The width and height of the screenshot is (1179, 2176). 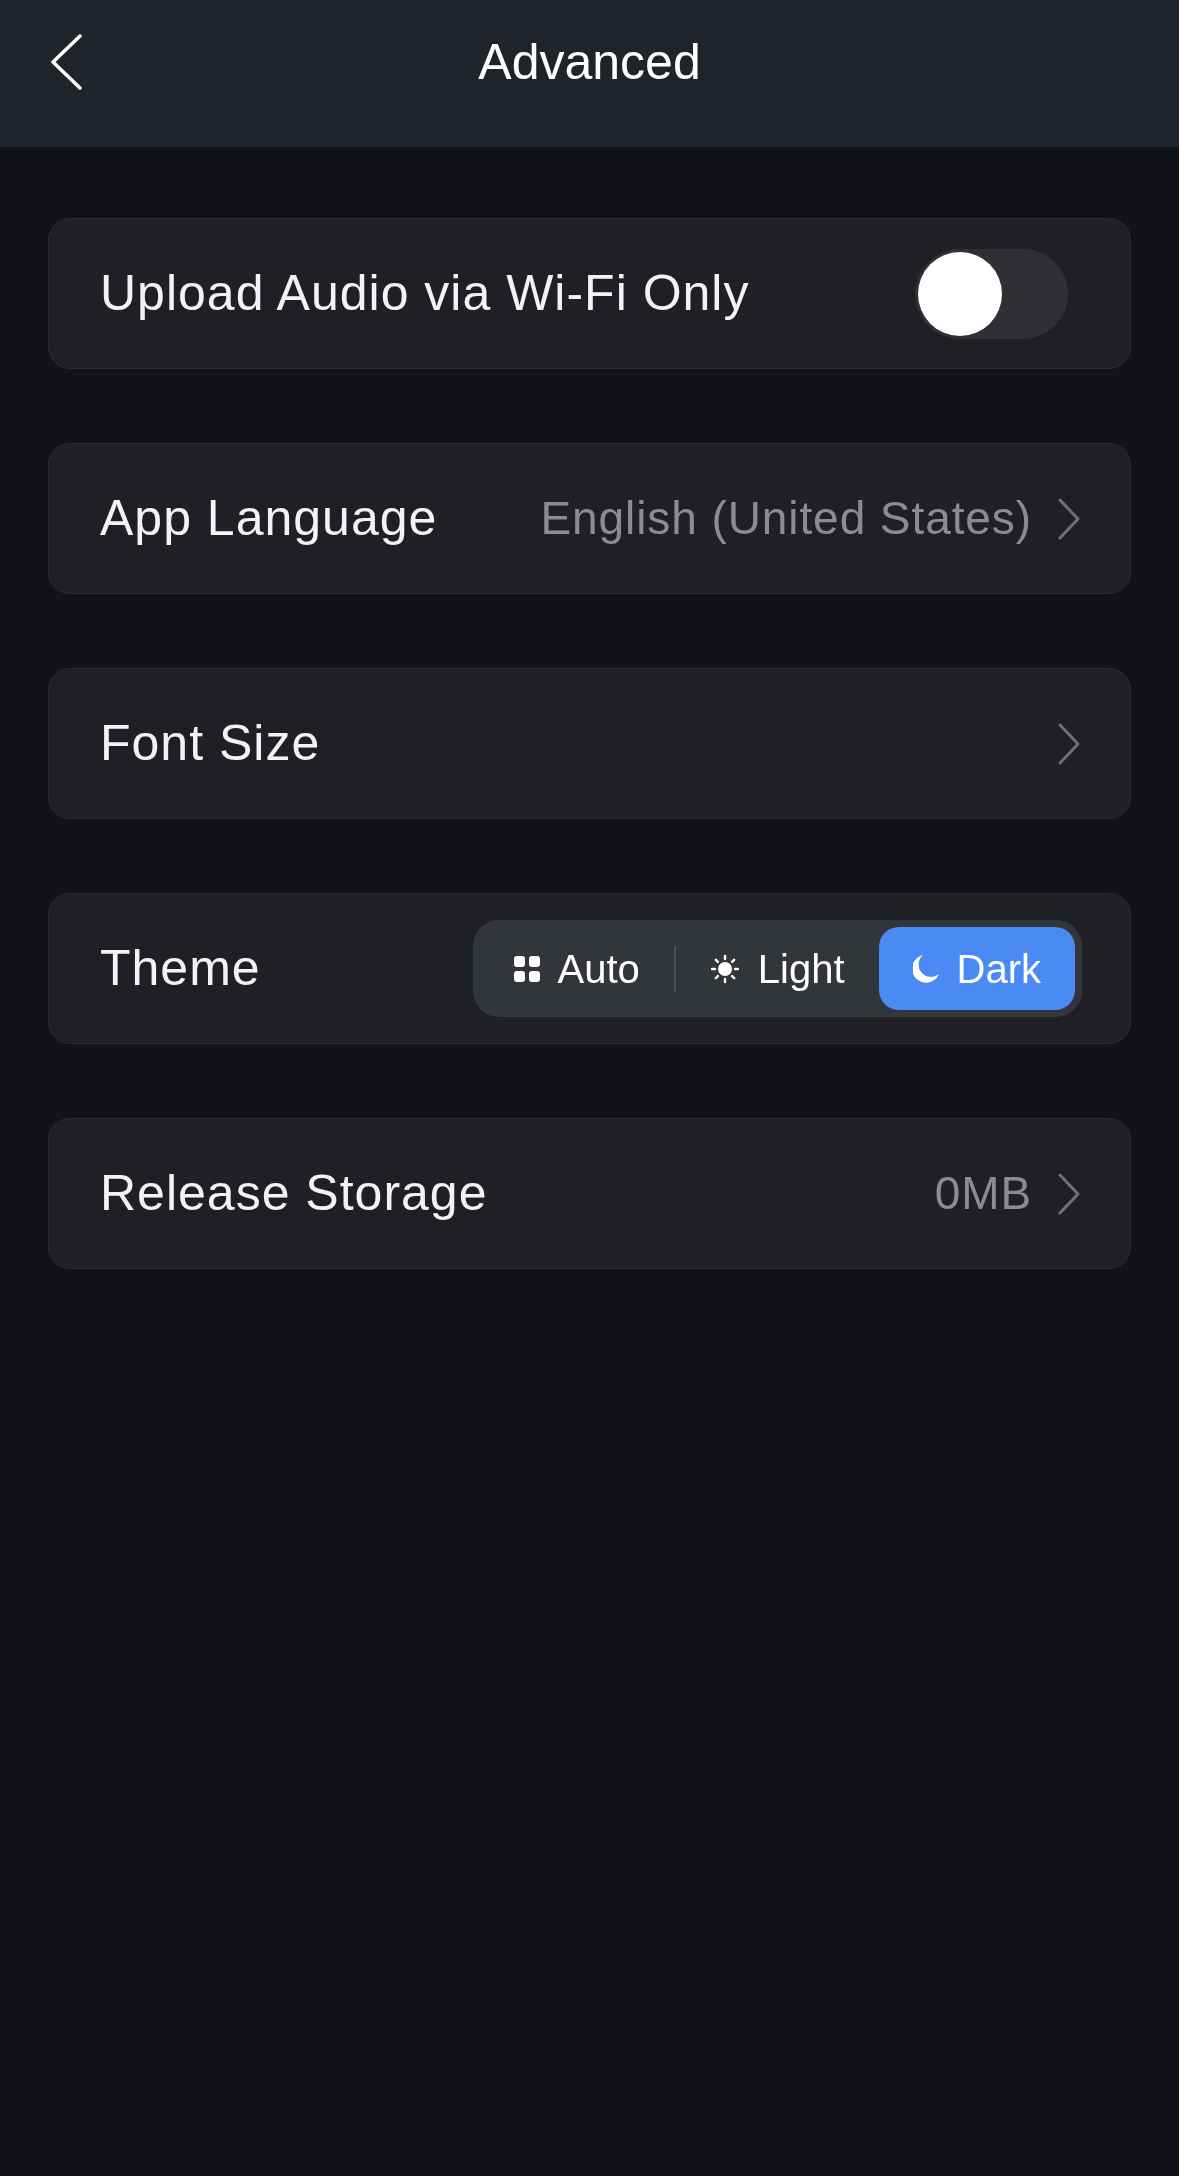 What do you see at coordinates (526, 968) in the screenshot?
I see `four-squares-icon` at bounding box center [526, 968].